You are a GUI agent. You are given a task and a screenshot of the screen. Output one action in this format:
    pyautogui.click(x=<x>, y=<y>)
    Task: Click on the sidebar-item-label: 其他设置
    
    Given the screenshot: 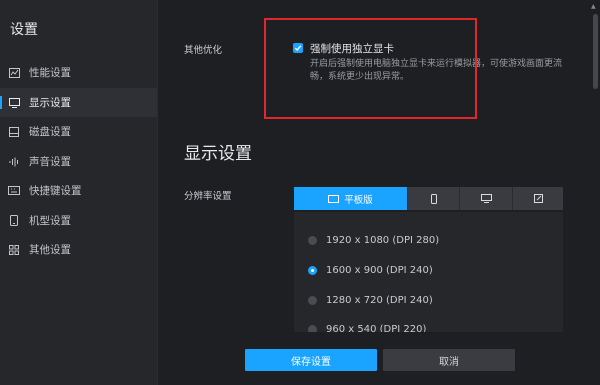 What is the action you would take?
    pyautogui.click(x=50, y=250)
    